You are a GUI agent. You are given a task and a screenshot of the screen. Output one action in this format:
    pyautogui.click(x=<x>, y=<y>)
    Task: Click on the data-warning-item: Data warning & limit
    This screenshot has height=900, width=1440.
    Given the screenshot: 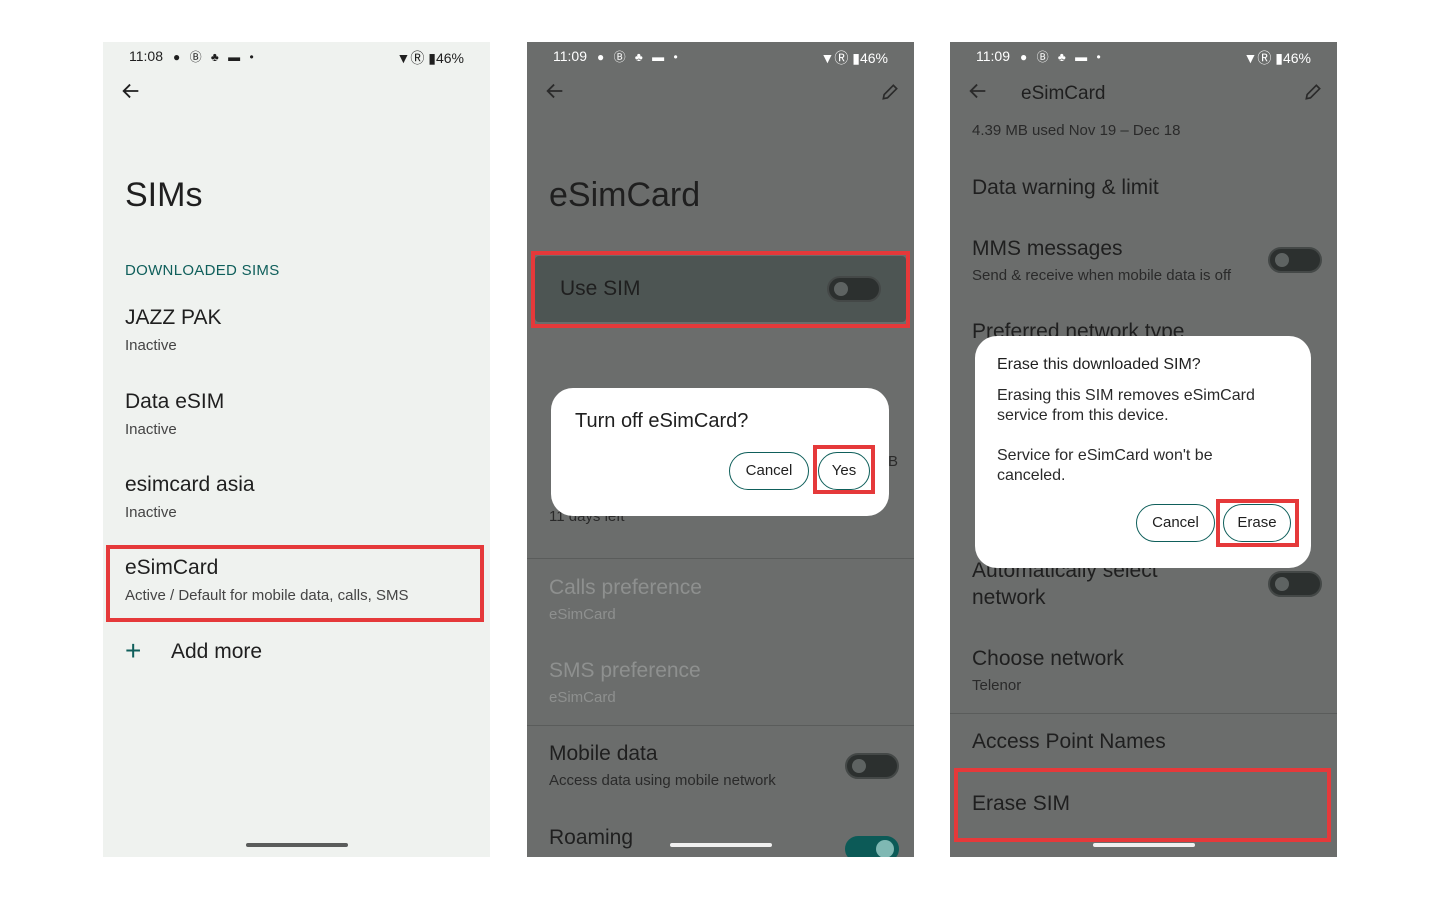 What is the action you would take?
    pyautogui.click(x=1065, y=188)
    